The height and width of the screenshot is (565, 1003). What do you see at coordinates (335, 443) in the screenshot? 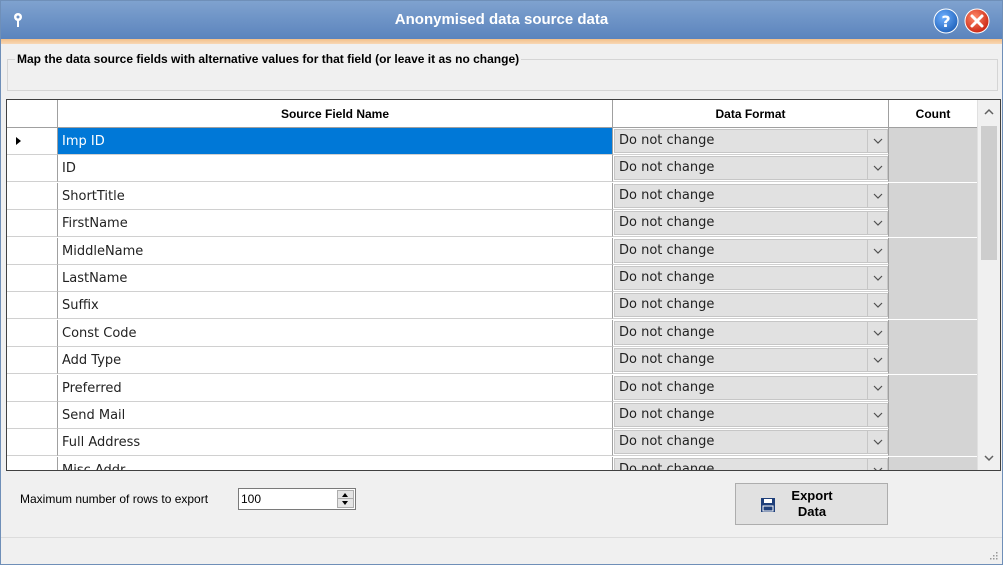
I see `source-field-cell: Full Address` at bounding box center [335, 443].